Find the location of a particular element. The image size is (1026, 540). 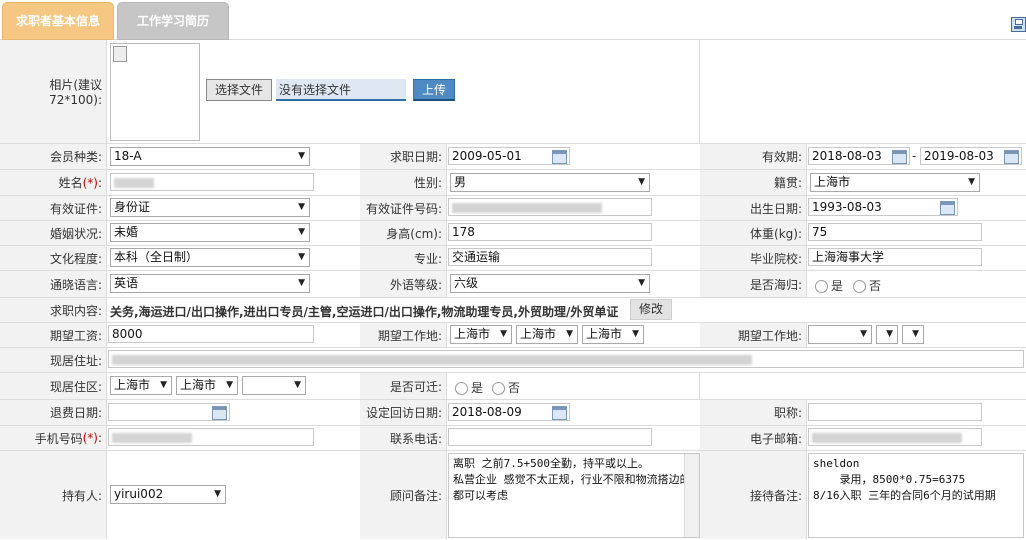

birth-label: 出生日期: is located at coordinates (753, 208).